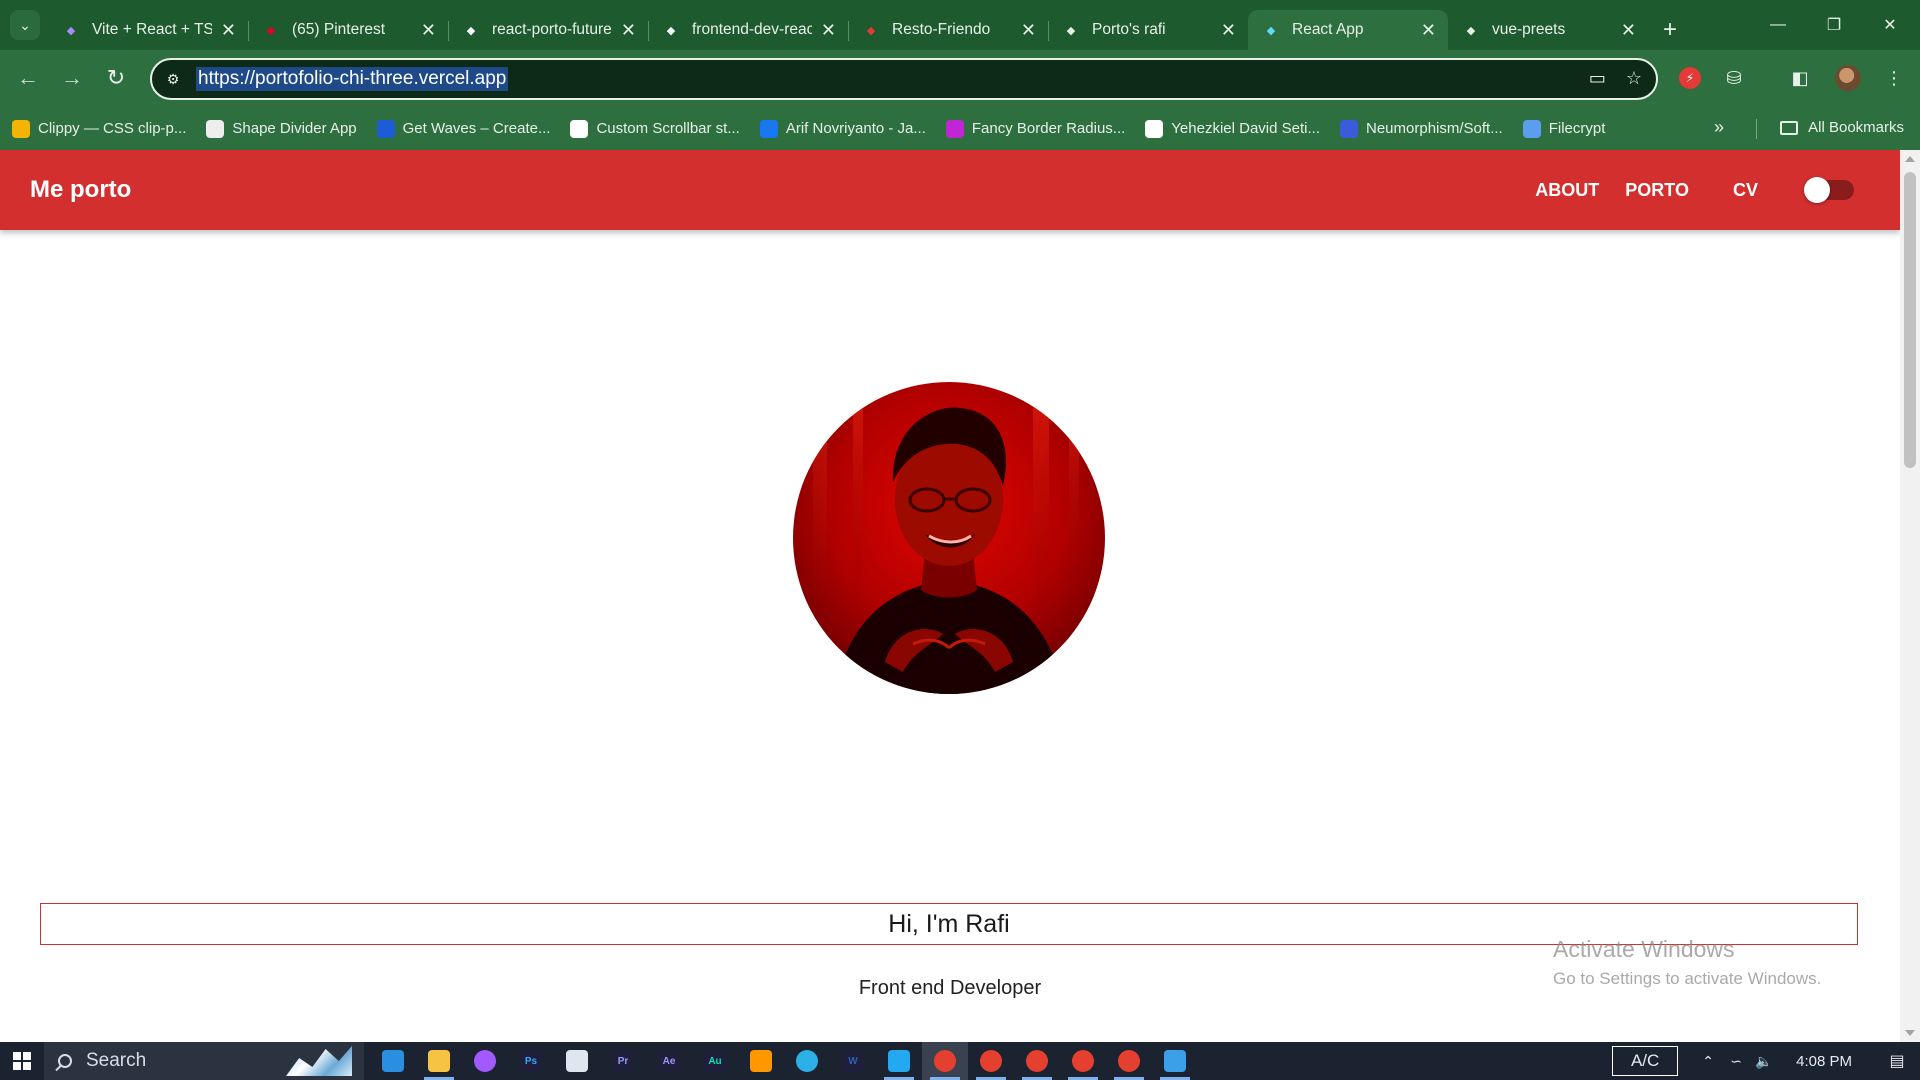  What do you see at coordinates (1897, 1061) in the screenshot?
I see `notification-icon: ▤` at bounding box center [1897, 1061].